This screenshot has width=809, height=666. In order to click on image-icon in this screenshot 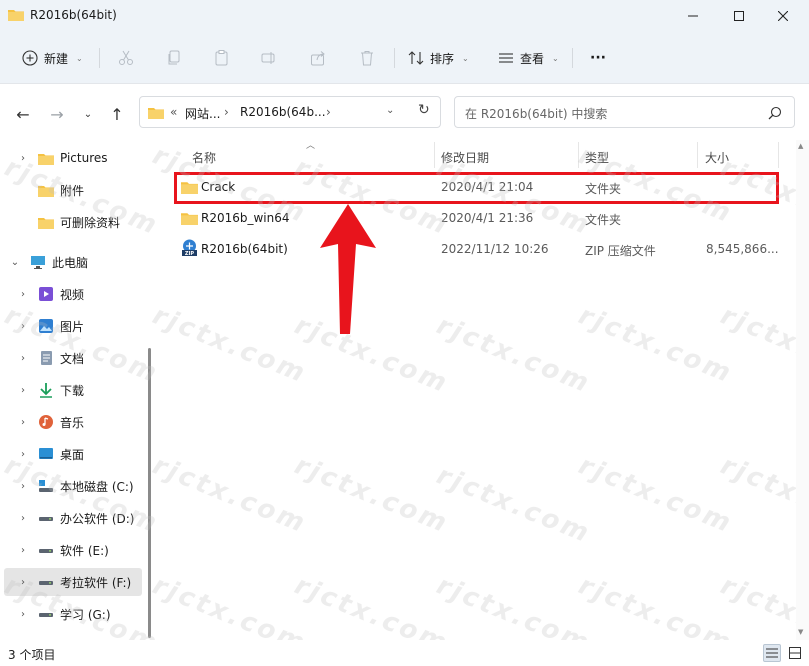, I will do `click(46, 326)`.